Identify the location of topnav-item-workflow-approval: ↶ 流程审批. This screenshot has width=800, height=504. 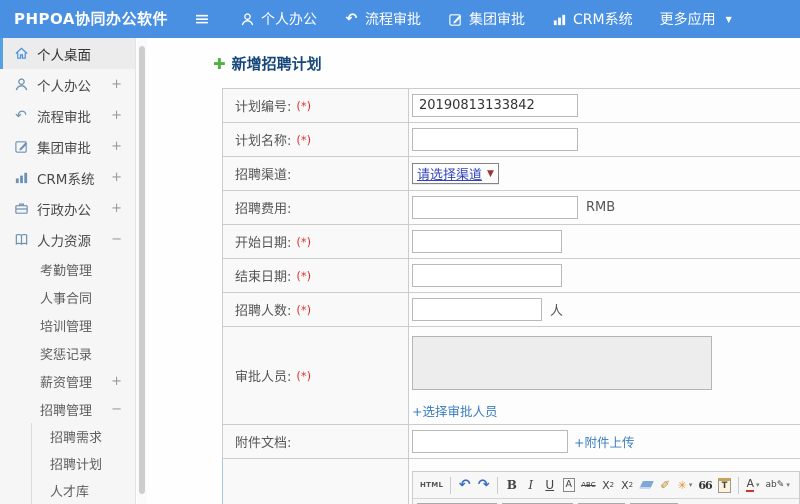
(382, 19).